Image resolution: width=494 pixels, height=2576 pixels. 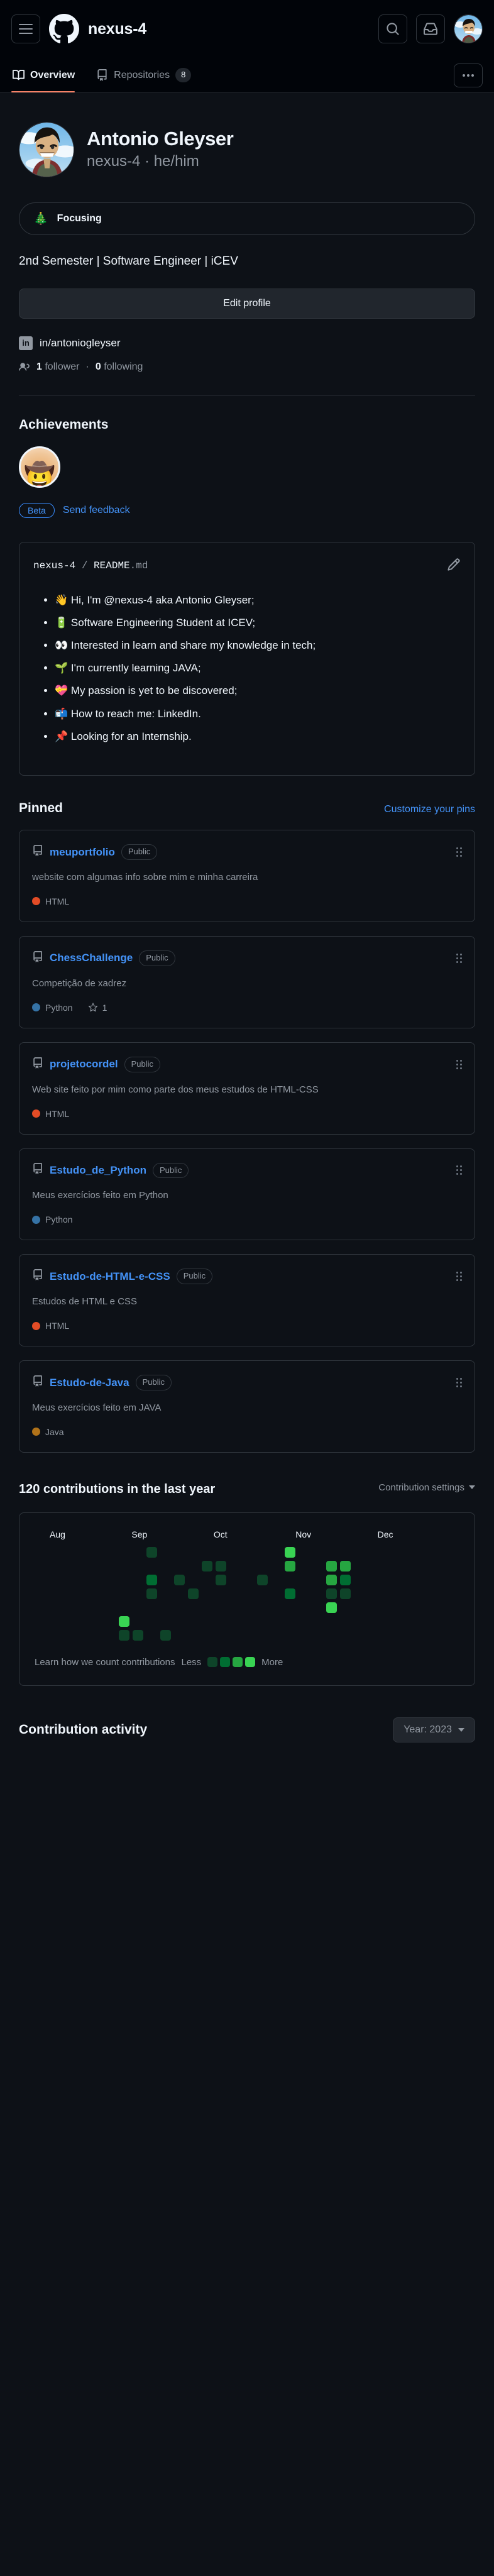 I want to click on hamburger-menu-icon, so click(x=25, y=29).